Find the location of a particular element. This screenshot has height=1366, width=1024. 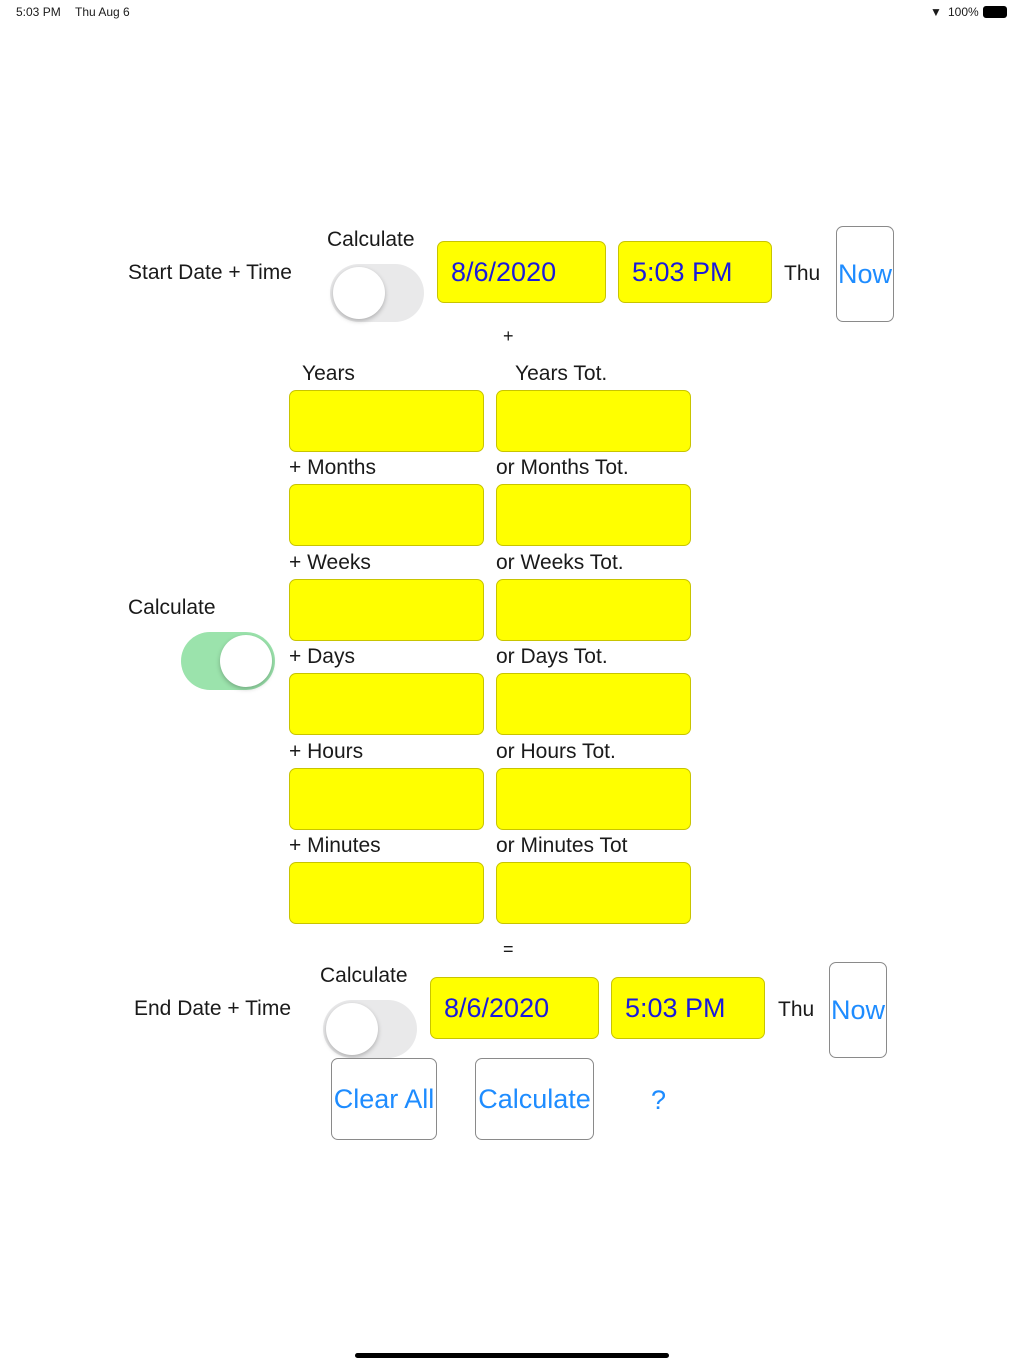

start-calc-label: Calculate is located at coordinates (371, 239).